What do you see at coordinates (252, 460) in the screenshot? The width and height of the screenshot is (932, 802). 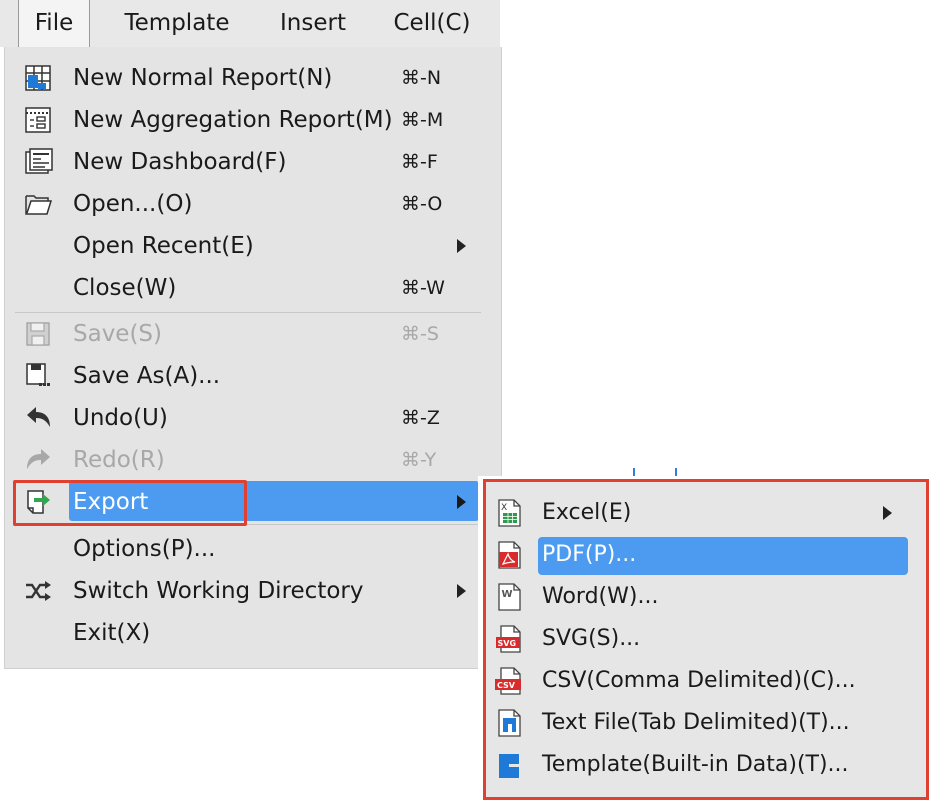 I see `menu-item-redo: Redo(R) ⌘-Y` at bounding box center [252, 460].